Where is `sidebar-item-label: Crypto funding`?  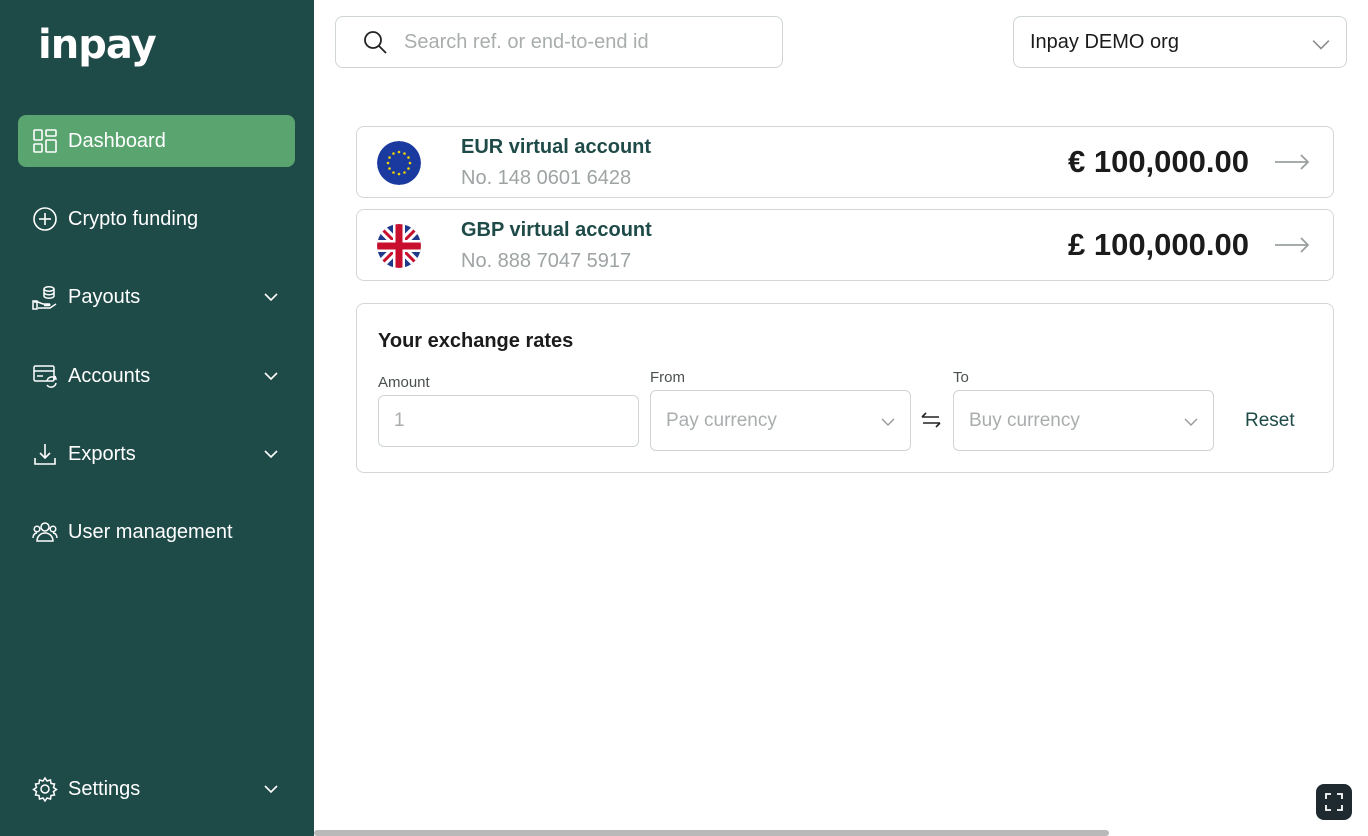 sidebar-item-label: Crypto funding is located at coordinates (133, 218).